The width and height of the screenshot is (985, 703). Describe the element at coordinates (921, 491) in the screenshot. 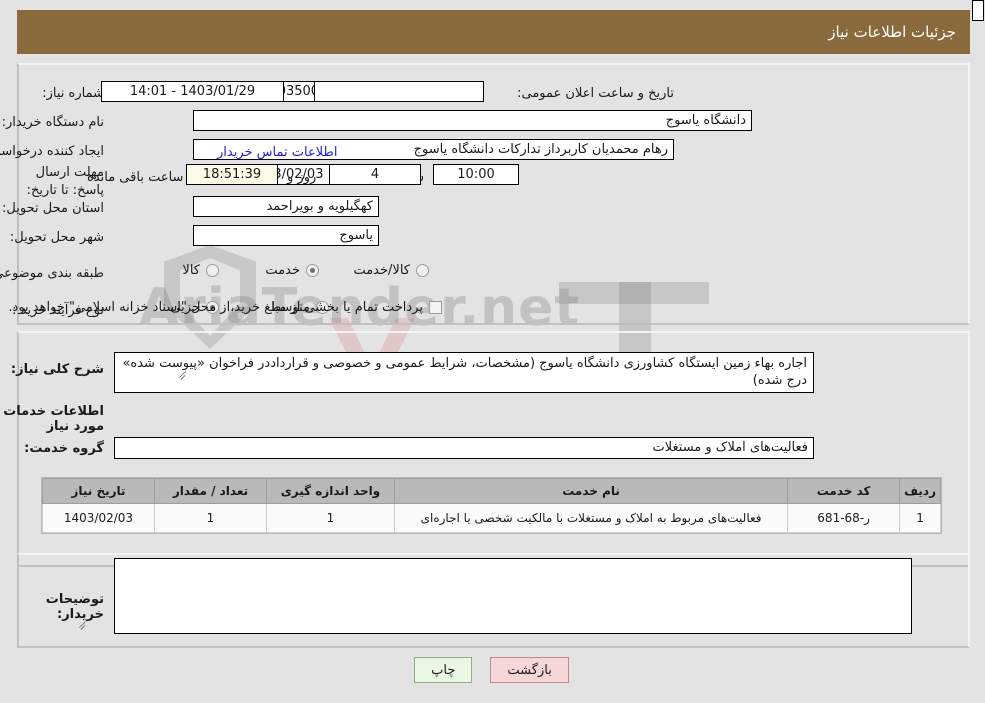

I see `th-row-no: ردیف` at that location.